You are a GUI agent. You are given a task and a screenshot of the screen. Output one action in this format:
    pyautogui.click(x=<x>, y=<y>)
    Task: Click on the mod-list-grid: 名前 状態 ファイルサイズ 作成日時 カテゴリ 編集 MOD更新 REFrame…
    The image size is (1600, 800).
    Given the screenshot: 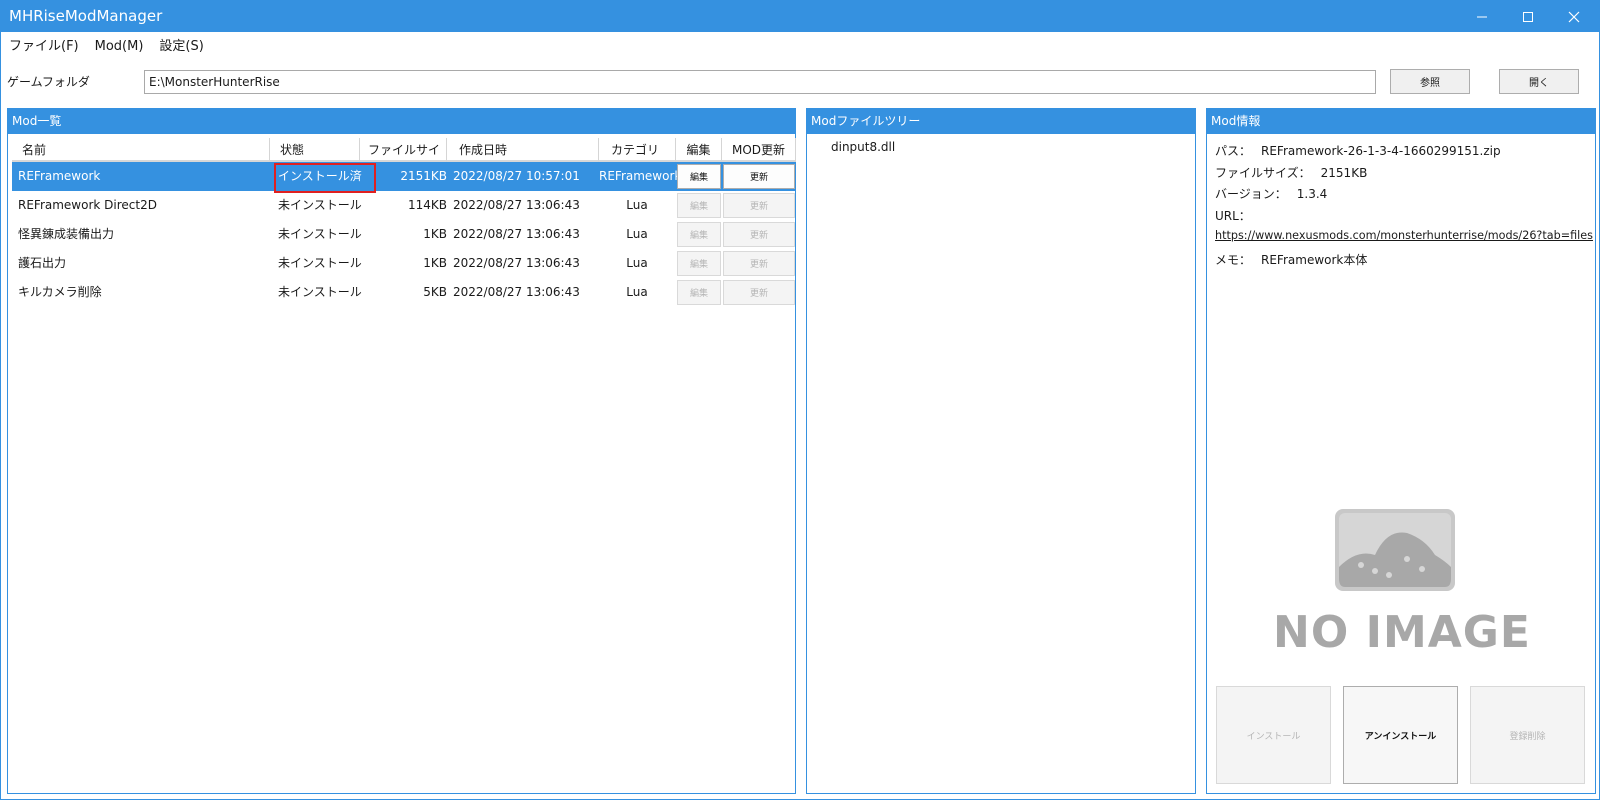 What is the action you would take?
    pyautogui.click(x=404, y=222)
    